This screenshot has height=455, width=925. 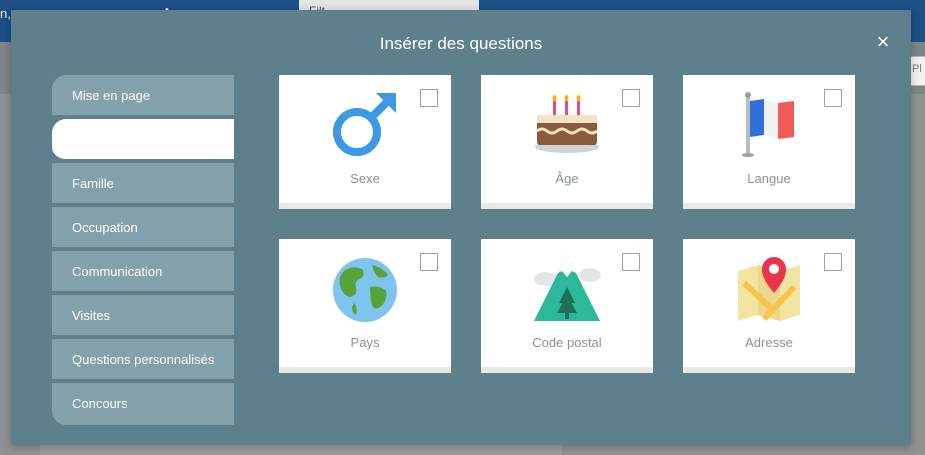 I want to click on card-label: Pays, so click(x=365, y=342).